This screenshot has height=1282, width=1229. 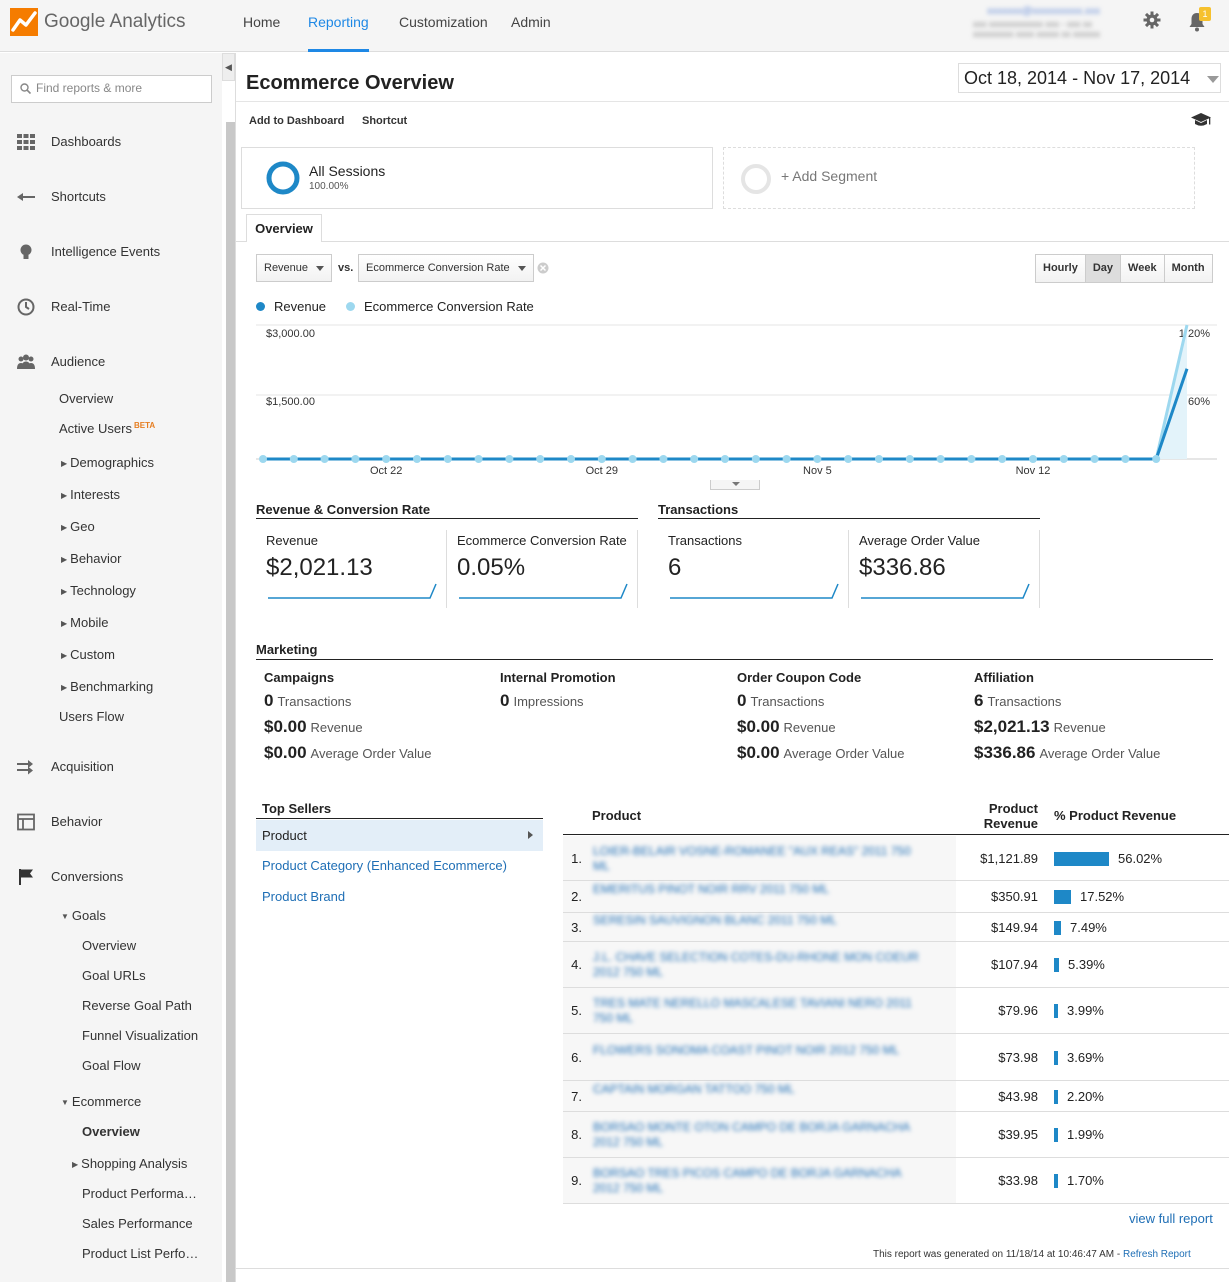 I want to click on legend-conversion-rate: Ecommerce Conversion Rate, so click(x=440, y=306).